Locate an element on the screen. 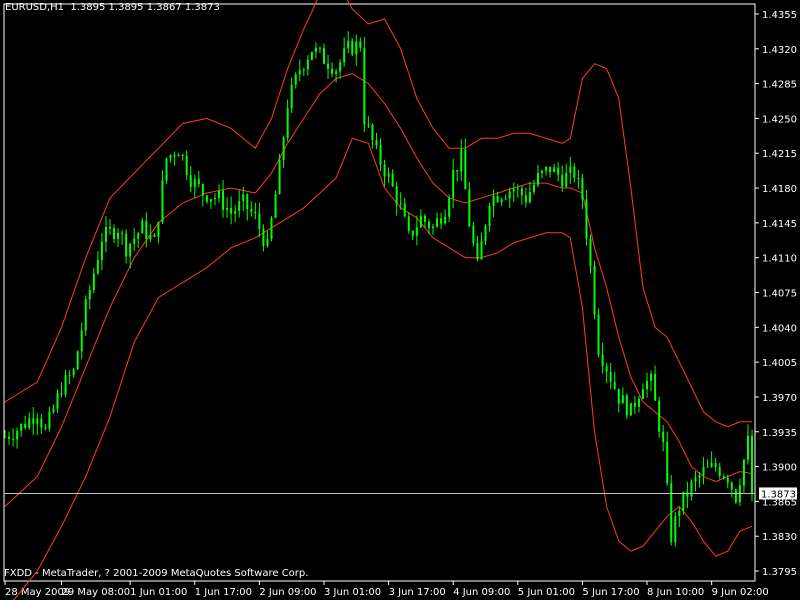 The image size is (800, 600). x-tick-label: 29 May 08:00 is located at coordinates (96, 592).